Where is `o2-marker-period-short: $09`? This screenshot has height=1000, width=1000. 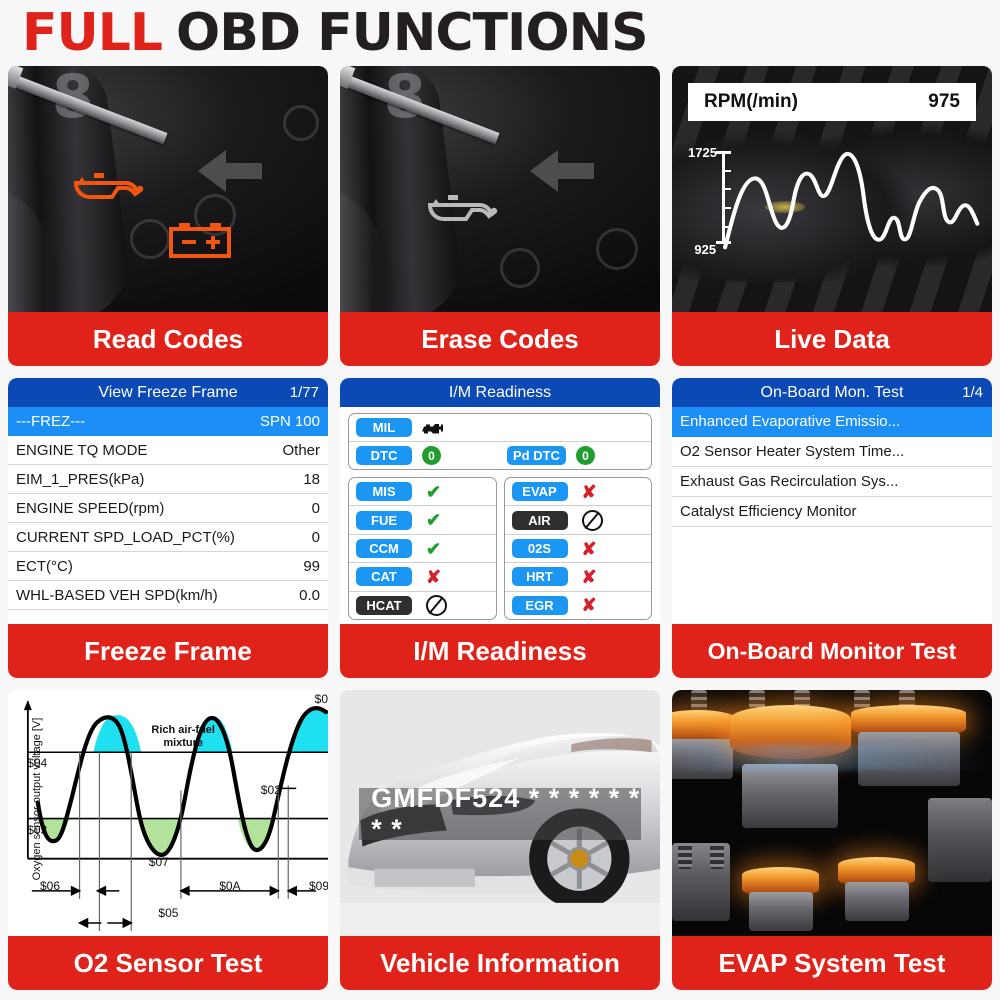
o2-marker-period-short: $09 is located at coordinates (318, 886).